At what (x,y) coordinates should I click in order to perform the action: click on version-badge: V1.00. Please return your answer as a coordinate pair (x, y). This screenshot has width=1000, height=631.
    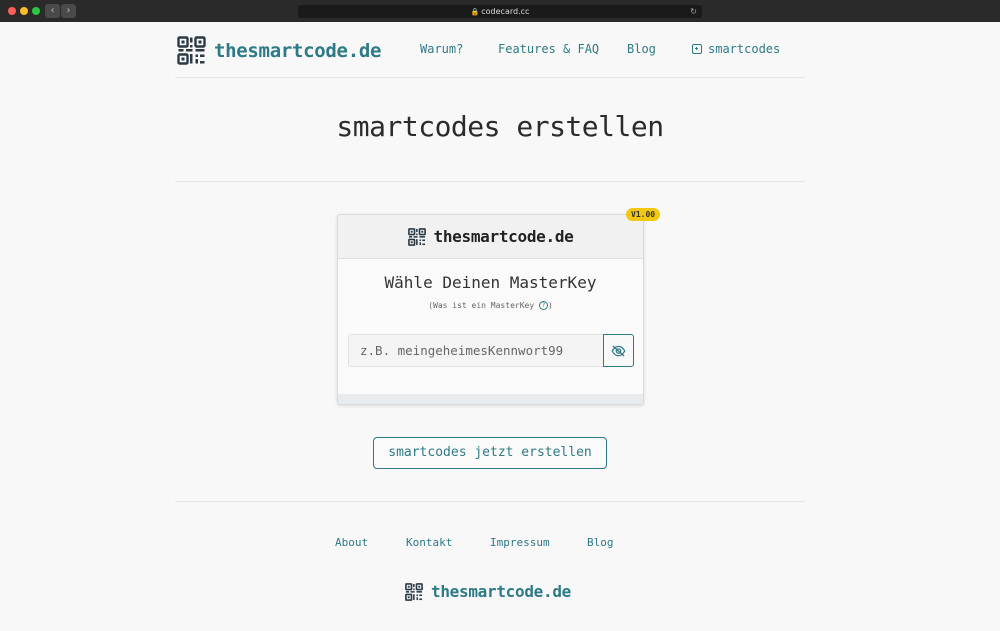
    Looking at the image, I should click on (643, 214).